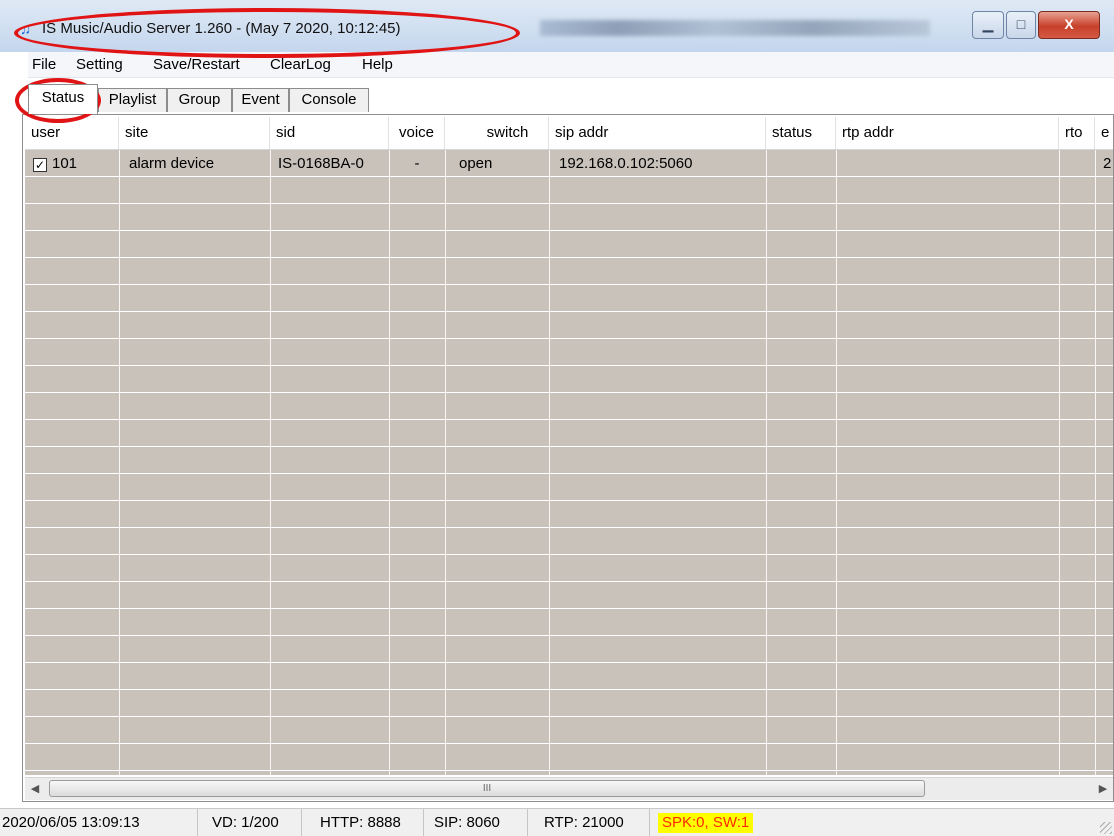 The image size is (1114, 836). What do you see at coordinates (657, 133) in the screenshot?
I see `col-sip-addr: sip addr` at bounding box center [657, 133].